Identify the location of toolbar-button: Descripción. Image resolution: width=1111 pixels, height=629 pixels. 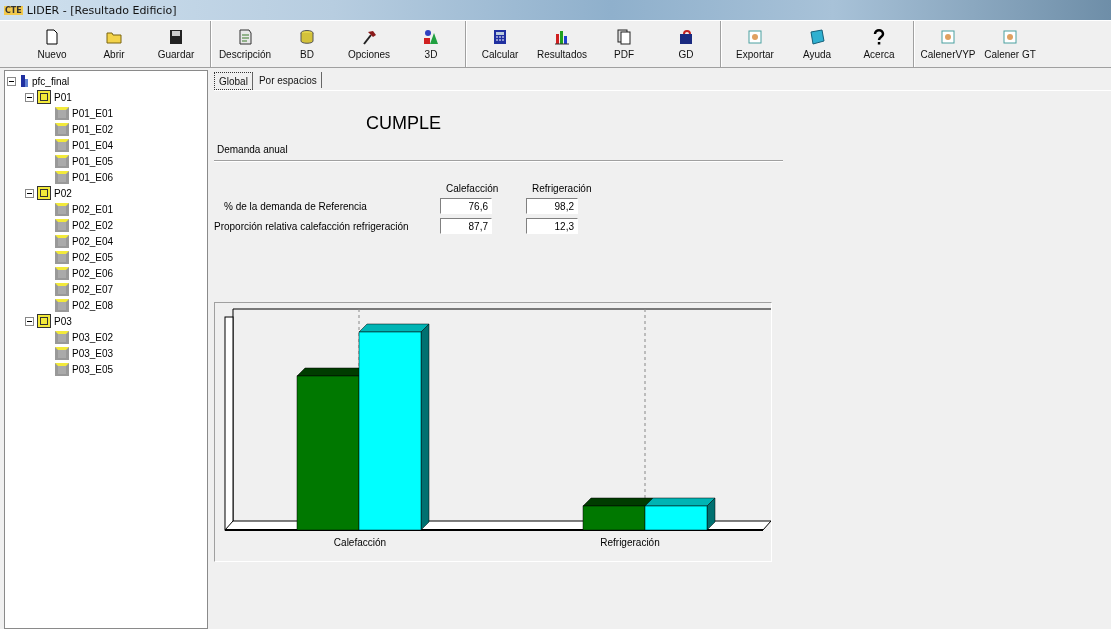
(245, 44).